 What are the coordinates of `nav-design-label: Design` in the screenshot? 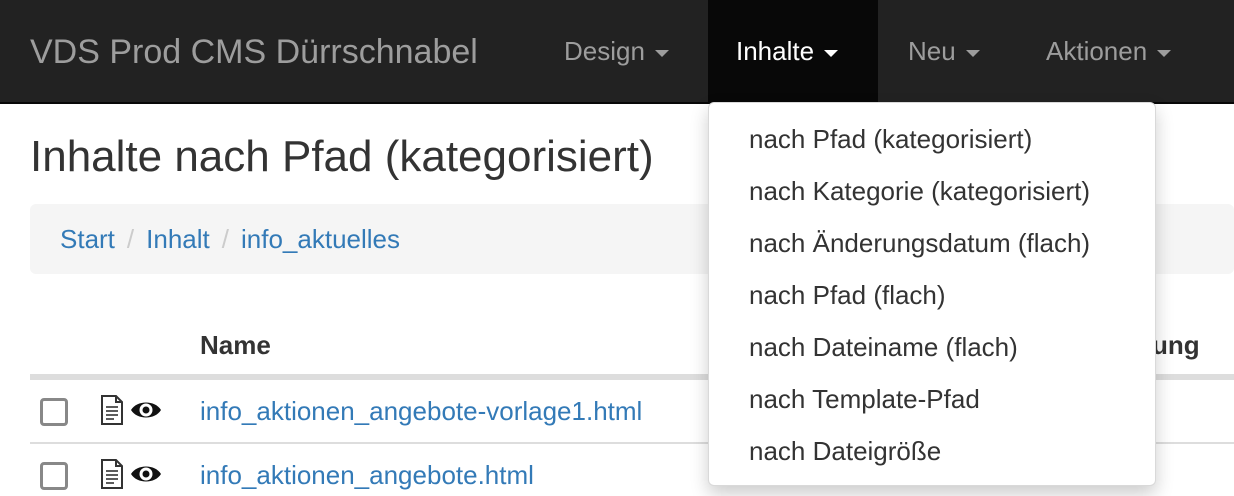 It's located at (604, 51).